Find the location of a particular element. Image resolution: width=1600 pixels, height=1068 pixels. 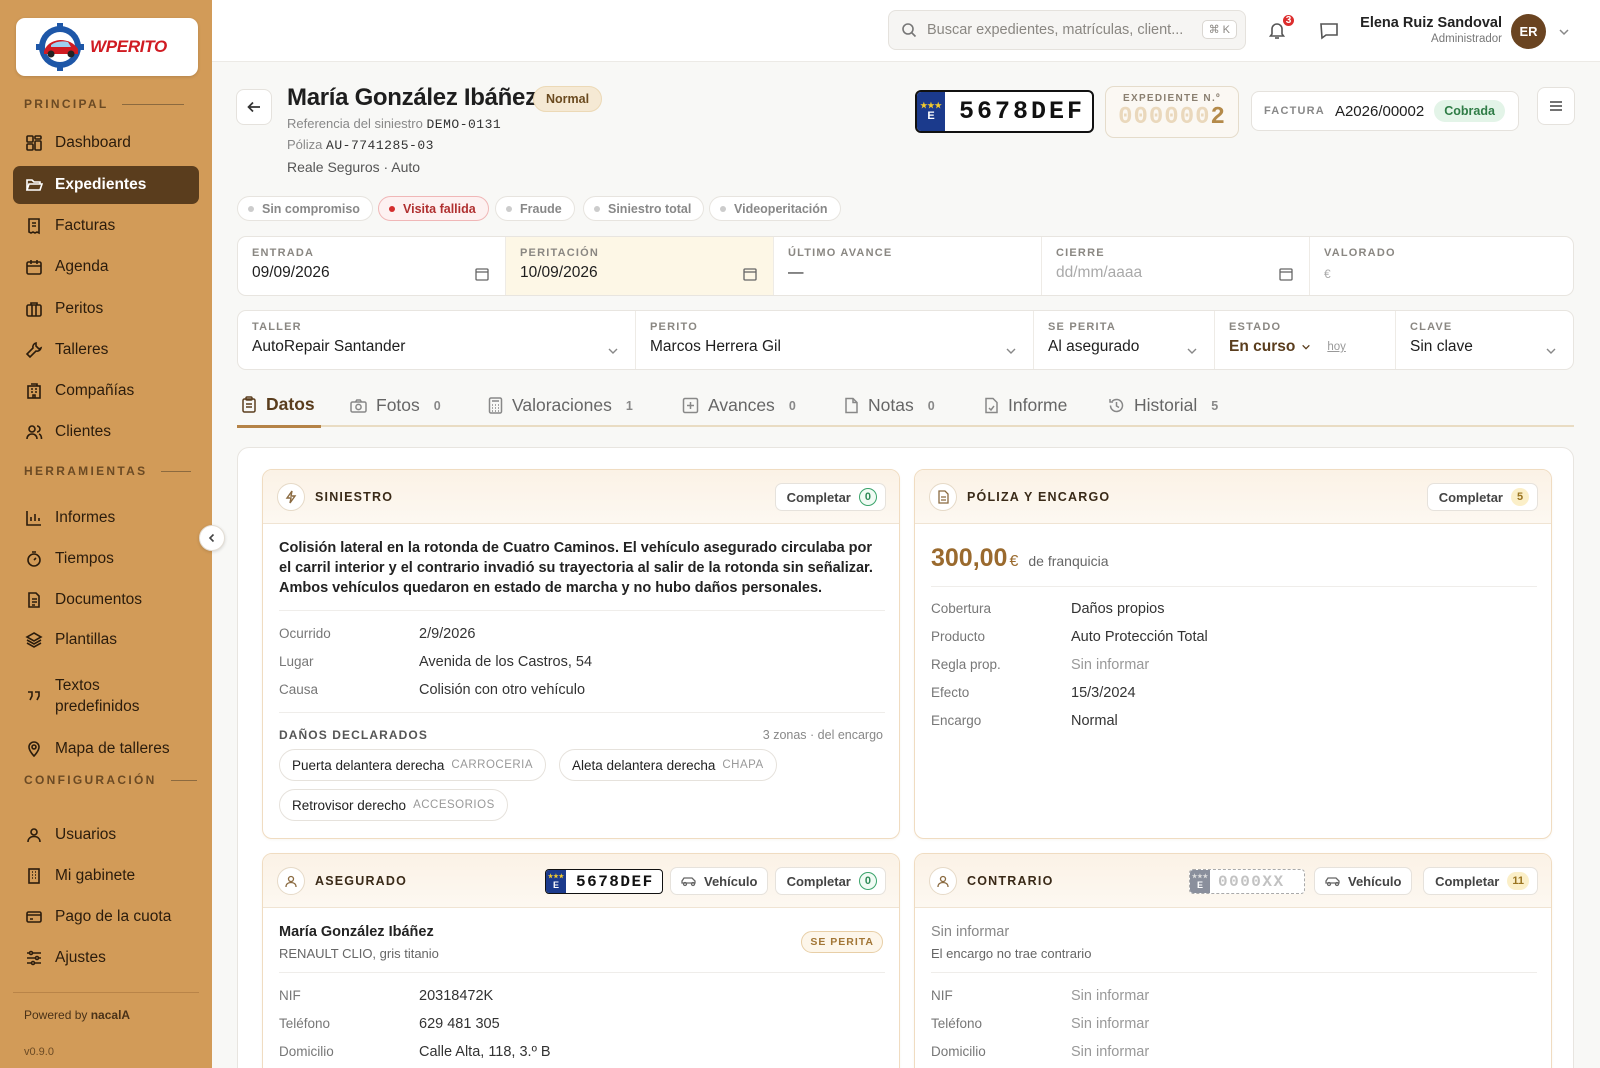

flag-sin-compromiso: Sin compromiso is located at coordinates (305, 208).